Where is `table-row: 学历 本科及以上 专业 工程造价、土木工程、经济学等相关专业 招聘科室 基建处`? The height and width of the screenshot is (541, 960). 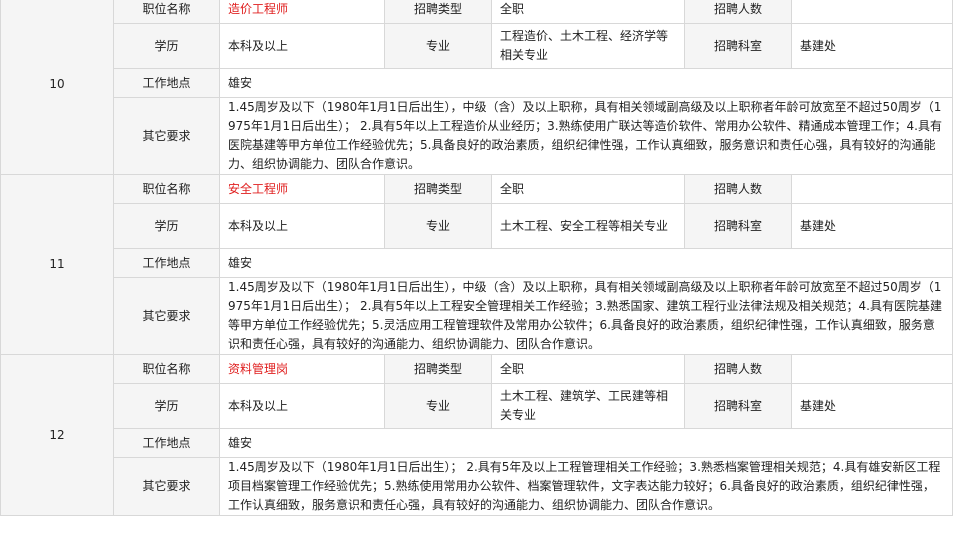 table-row: 学历 本科及以上 专业 工程造价、土木工程、经济学等相关专业 招聘科室 基建处 is located at coordinates (477, 46).